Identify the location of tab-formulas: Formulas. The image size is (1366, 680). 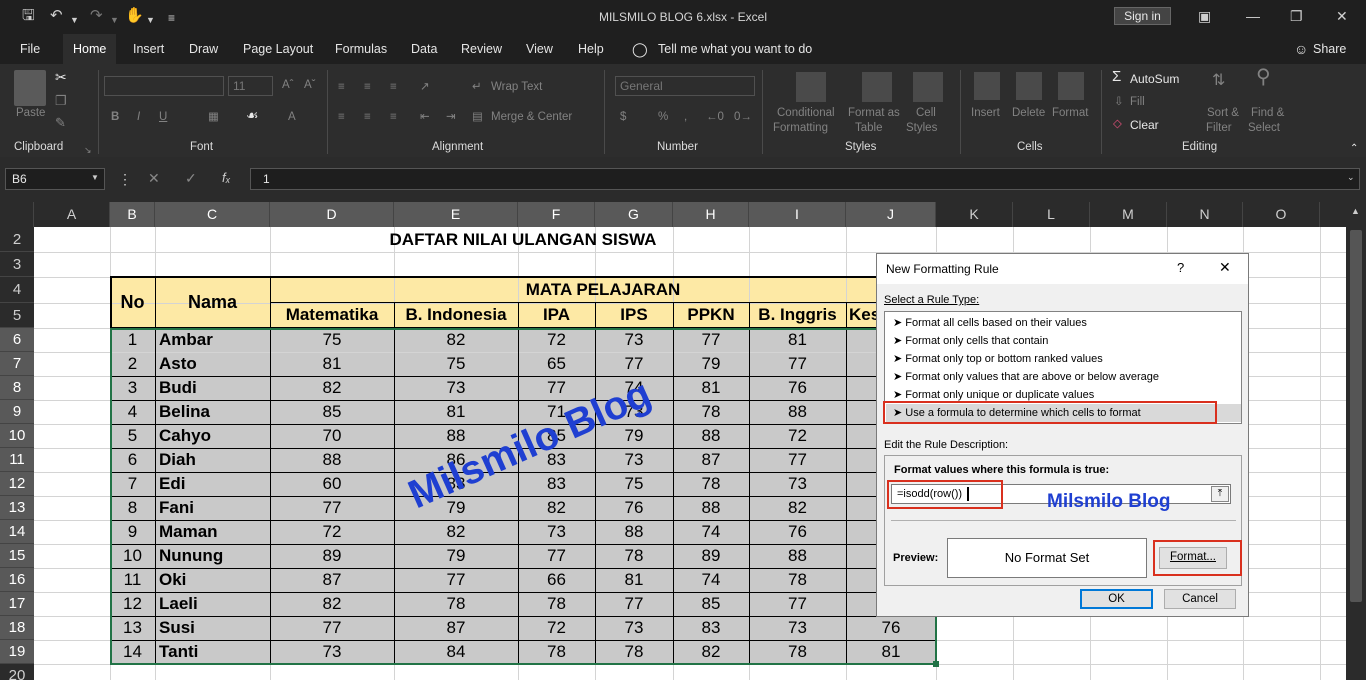
(361, 49).